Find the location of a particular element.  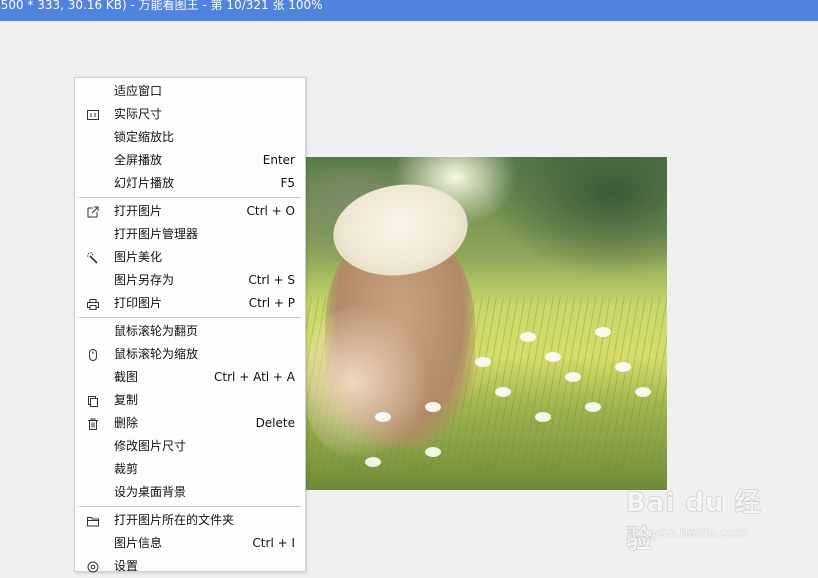

menu-item-beautify: 图片美化 is located at coordinates (190, 257).